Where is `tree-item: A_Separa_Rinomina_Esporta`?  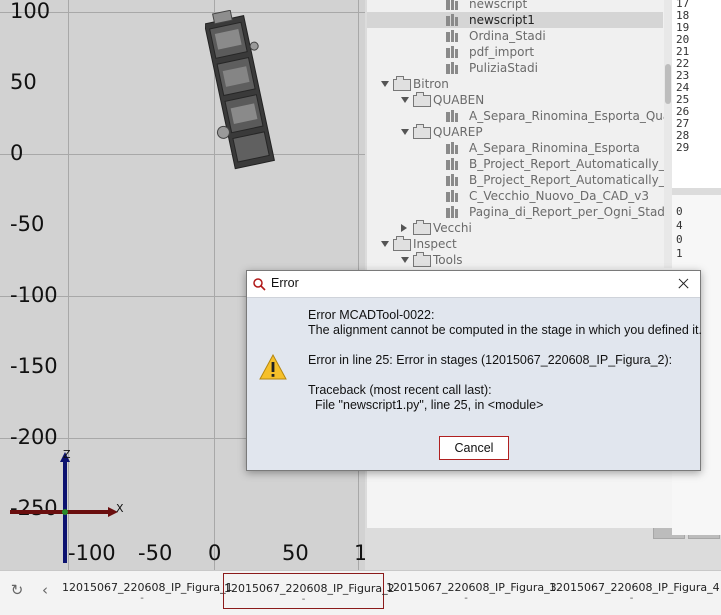 tree-item: A_Separa_Rinomina_Esporta is located at coordinates (515, 148).